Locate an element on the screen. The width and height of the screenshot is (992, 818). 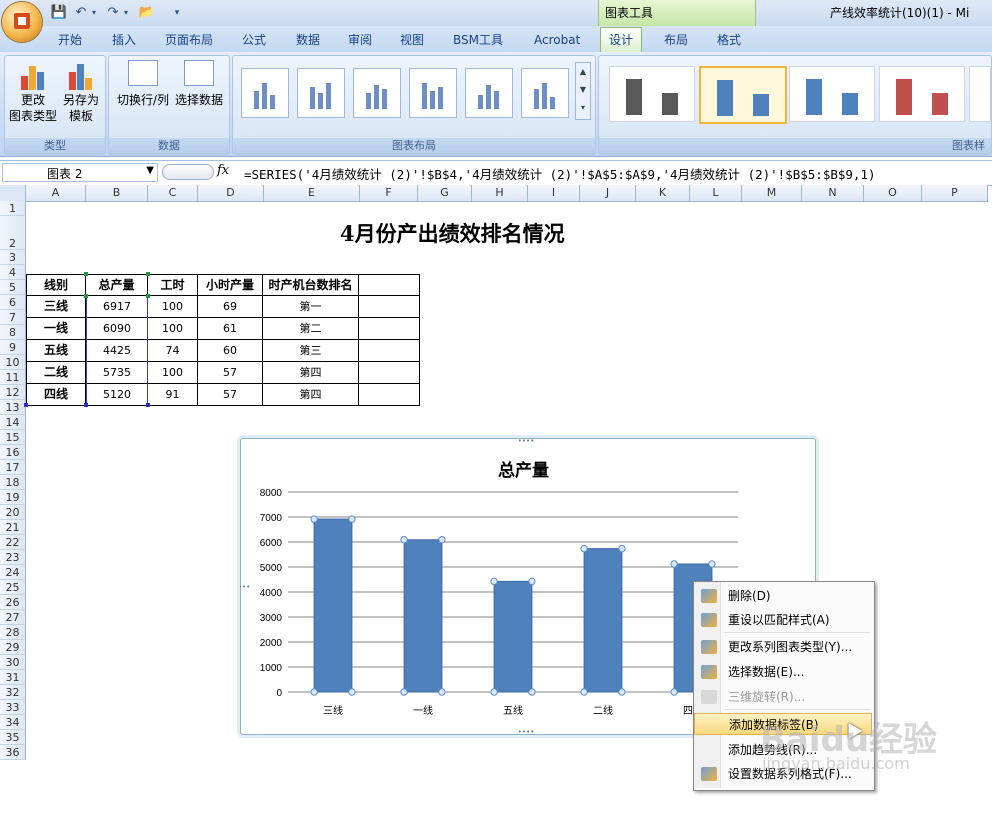
row-header-23: 23 is located at coordinates (13, 557).